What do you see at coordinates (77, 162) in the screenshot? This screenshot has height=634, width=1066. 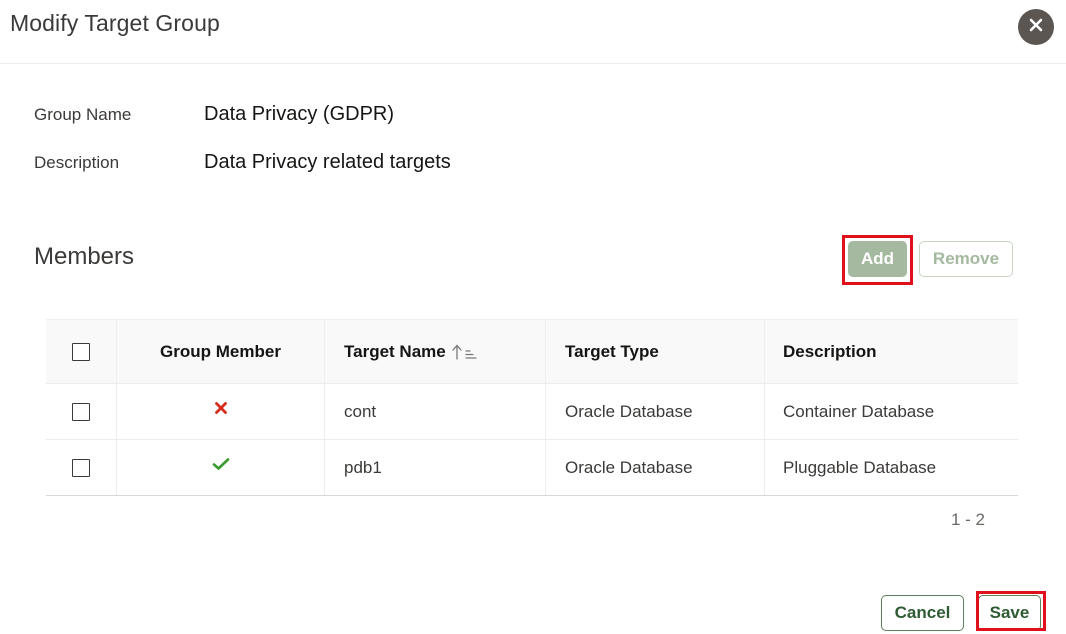 I see `description-label: Description` at bounding box center [77, 162].